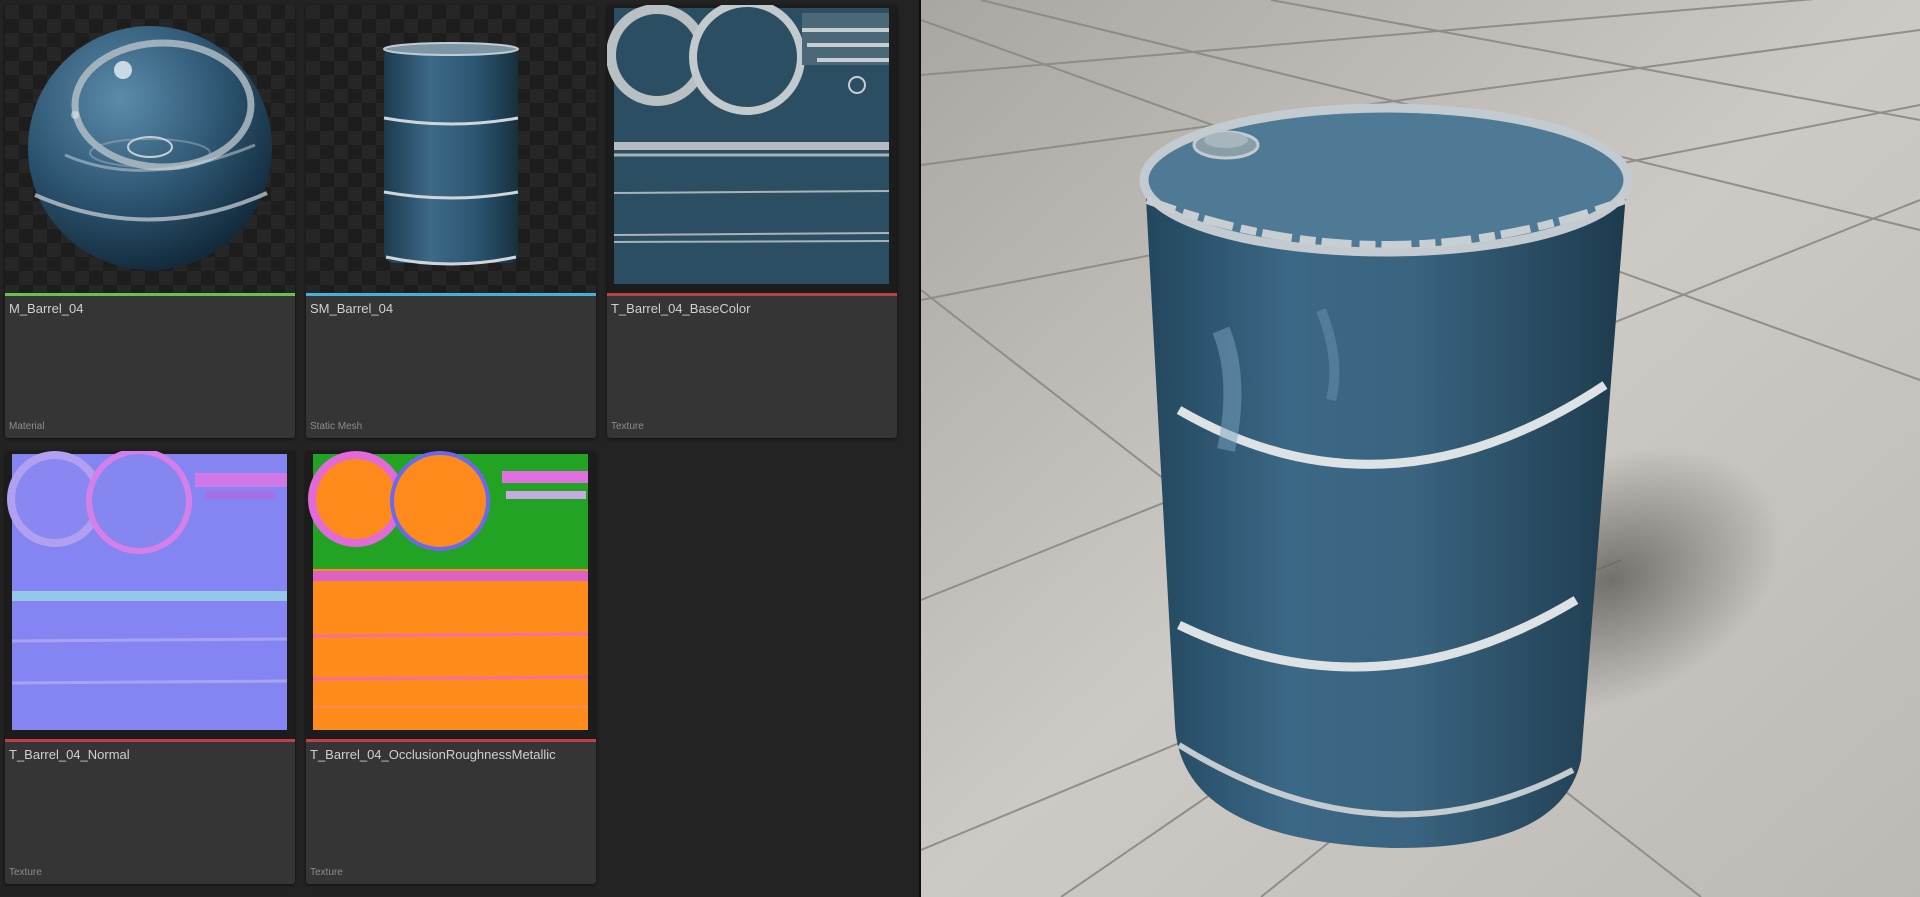  Describe the element at coordinates (27, 426) in the screenshot. I see `asset-type-label: Material` at that location.